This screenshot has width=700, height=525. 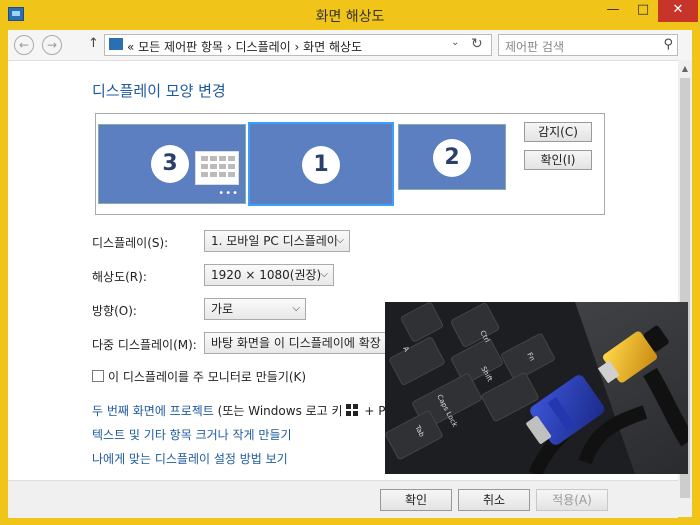 I want to click on monitor-3: 3 •••, so click(x=172, y=164).